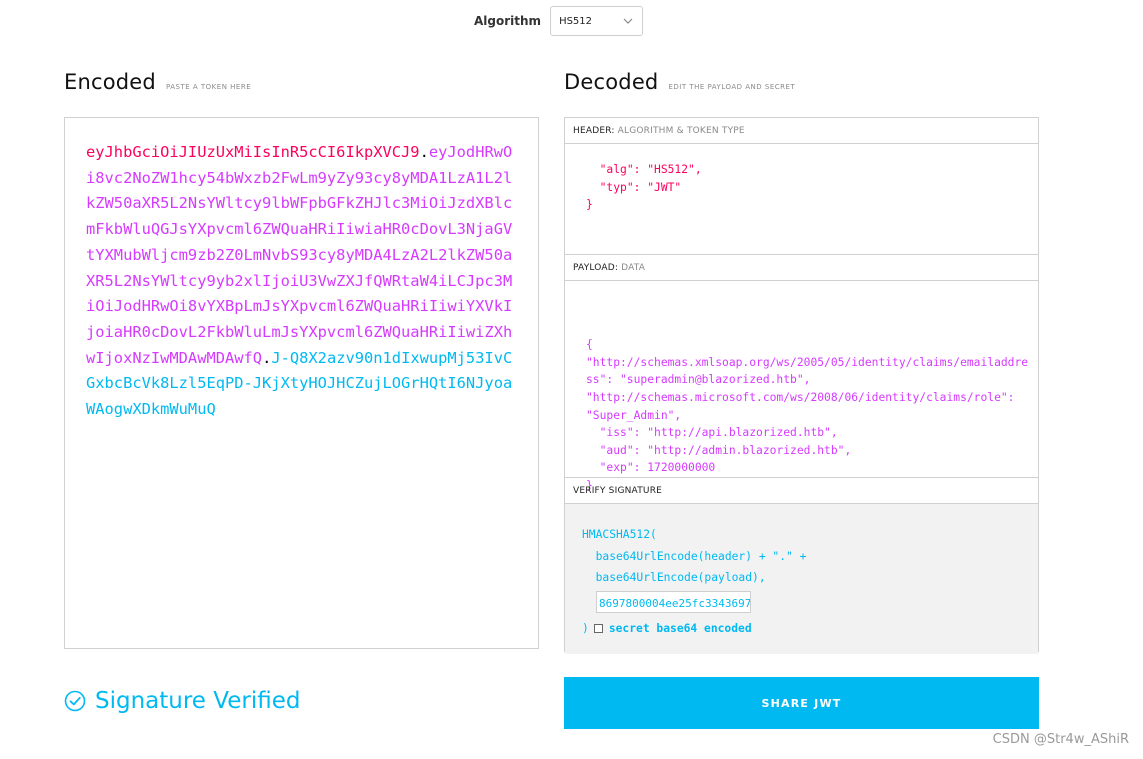 This screenshot has width=1143, height=759. What do you see at coordinates (801, 199) in the screenshot?
I see `header-json-editor: "alg": "HS512", "typ": "JWT" }` at bounding box center [801, 199].